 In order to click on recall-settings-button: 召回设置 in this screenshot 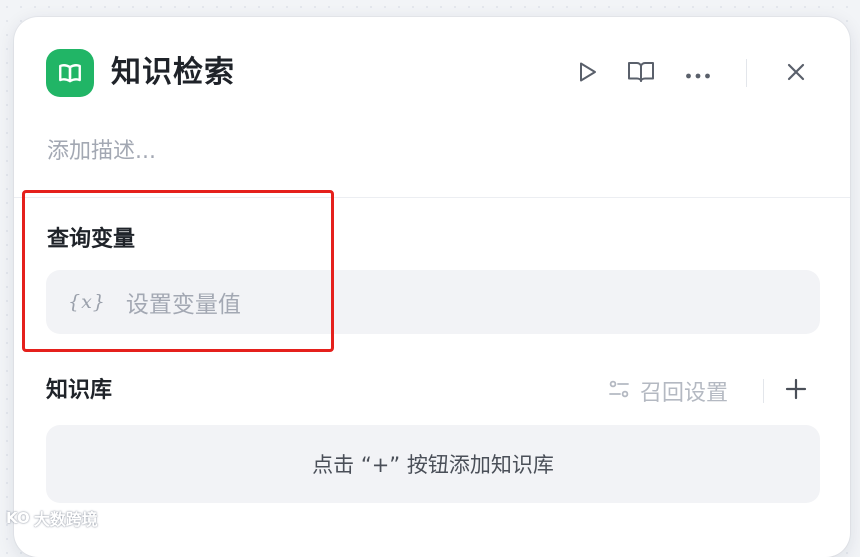, I will do `click(668, 391)`.